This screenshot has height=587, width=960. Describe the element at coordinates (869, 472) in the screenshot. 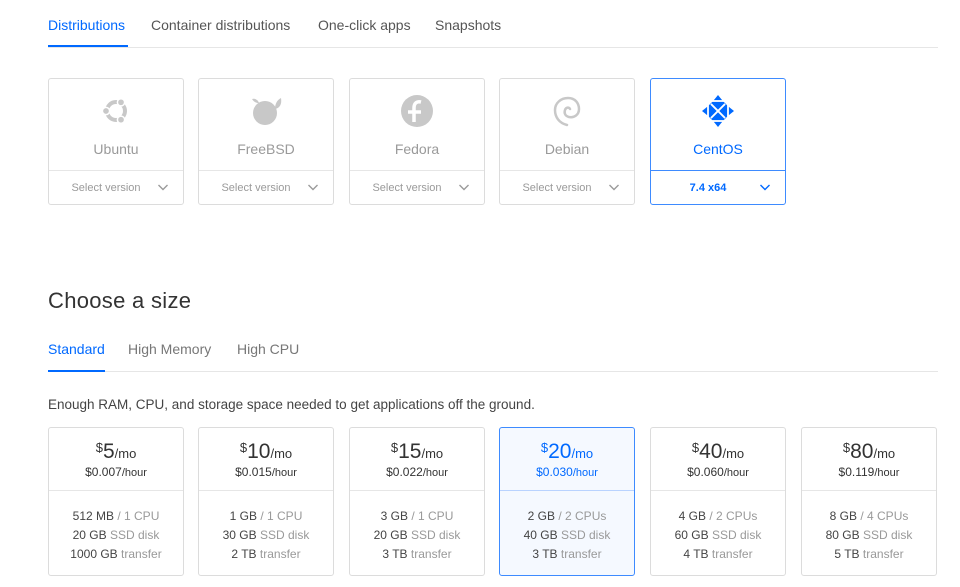

I see `hourly-price: $0.119/hour` at that location.